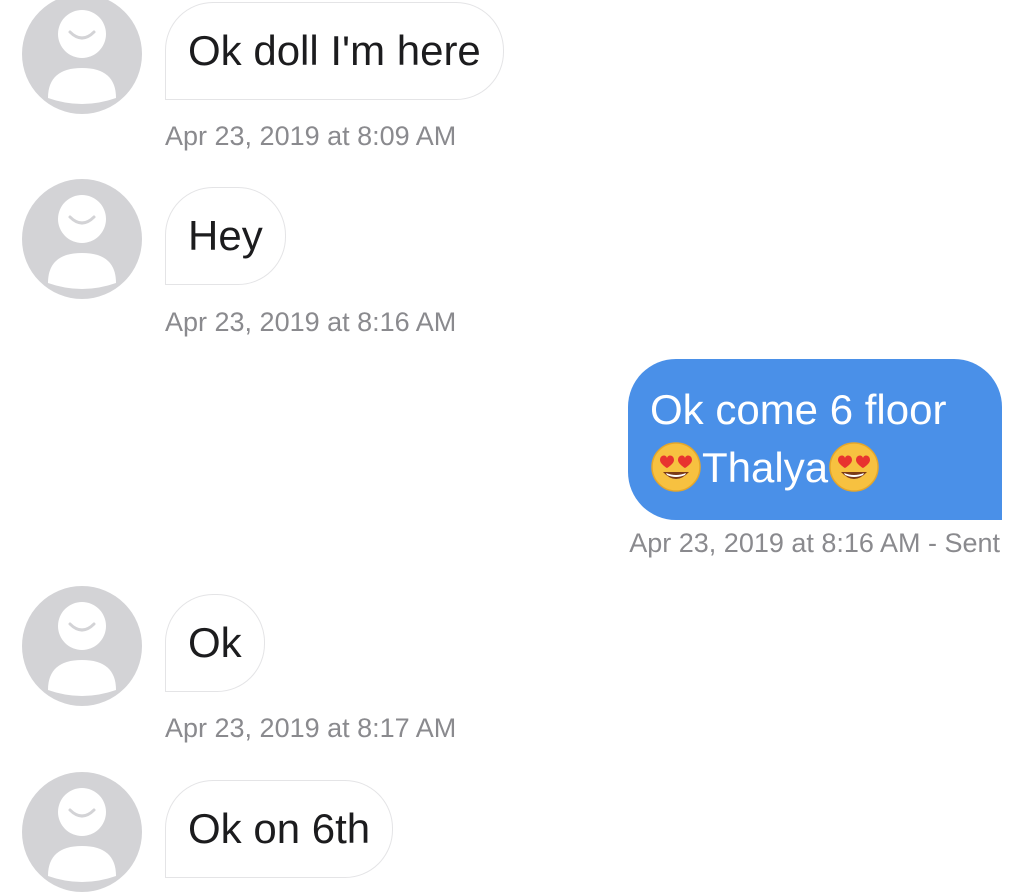 The image size is (1024, 892). I want to click on message-text: Ok on 6th, so click(279, 828).